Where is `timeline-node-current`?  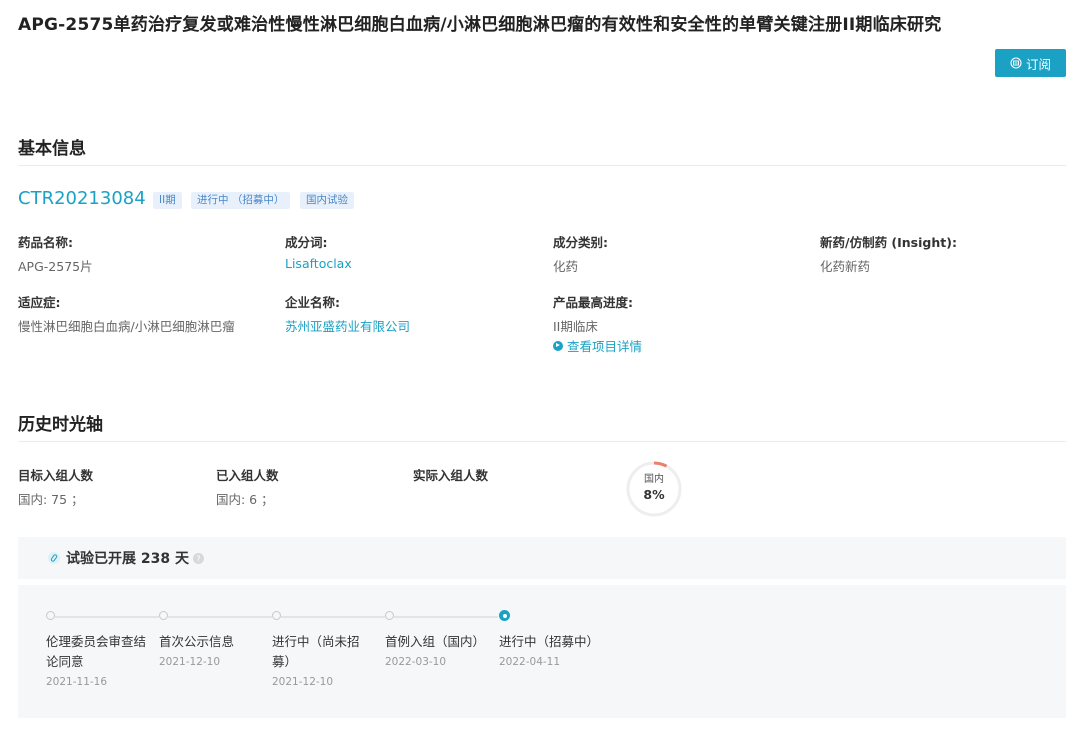
timeline-node-current is located at coordinates (504, 615).